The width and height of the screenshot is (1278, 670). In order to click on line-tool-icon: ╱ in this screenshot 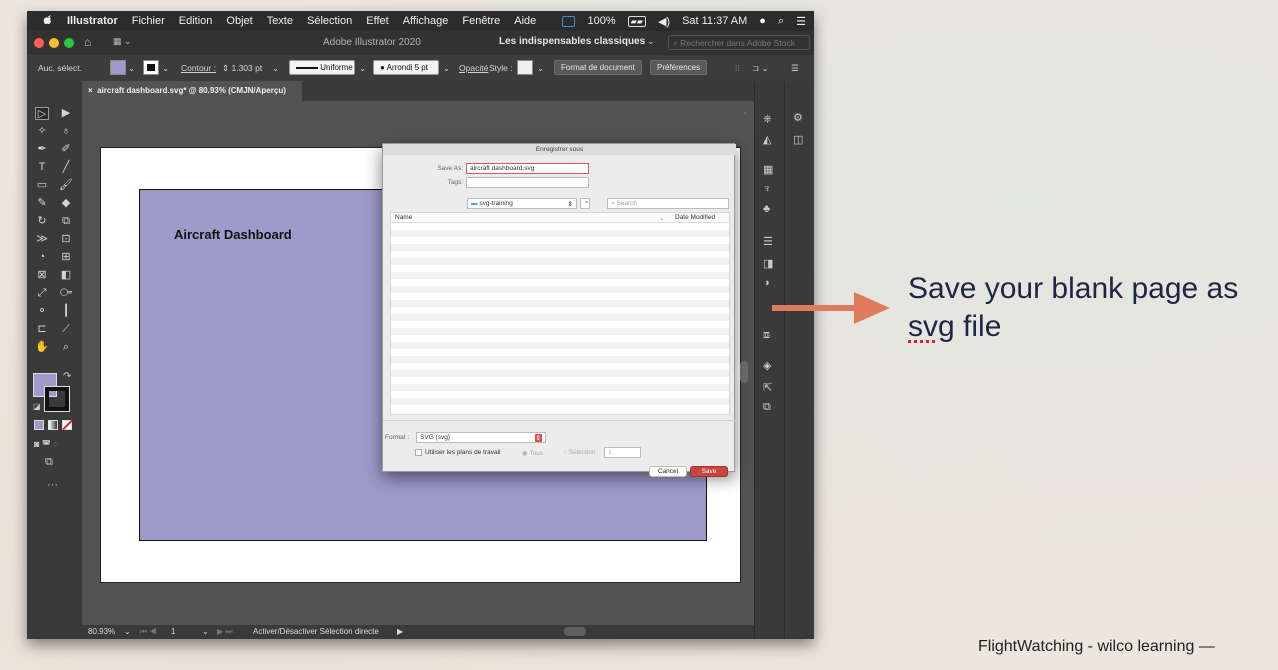, I will do `click(66, 167)`.